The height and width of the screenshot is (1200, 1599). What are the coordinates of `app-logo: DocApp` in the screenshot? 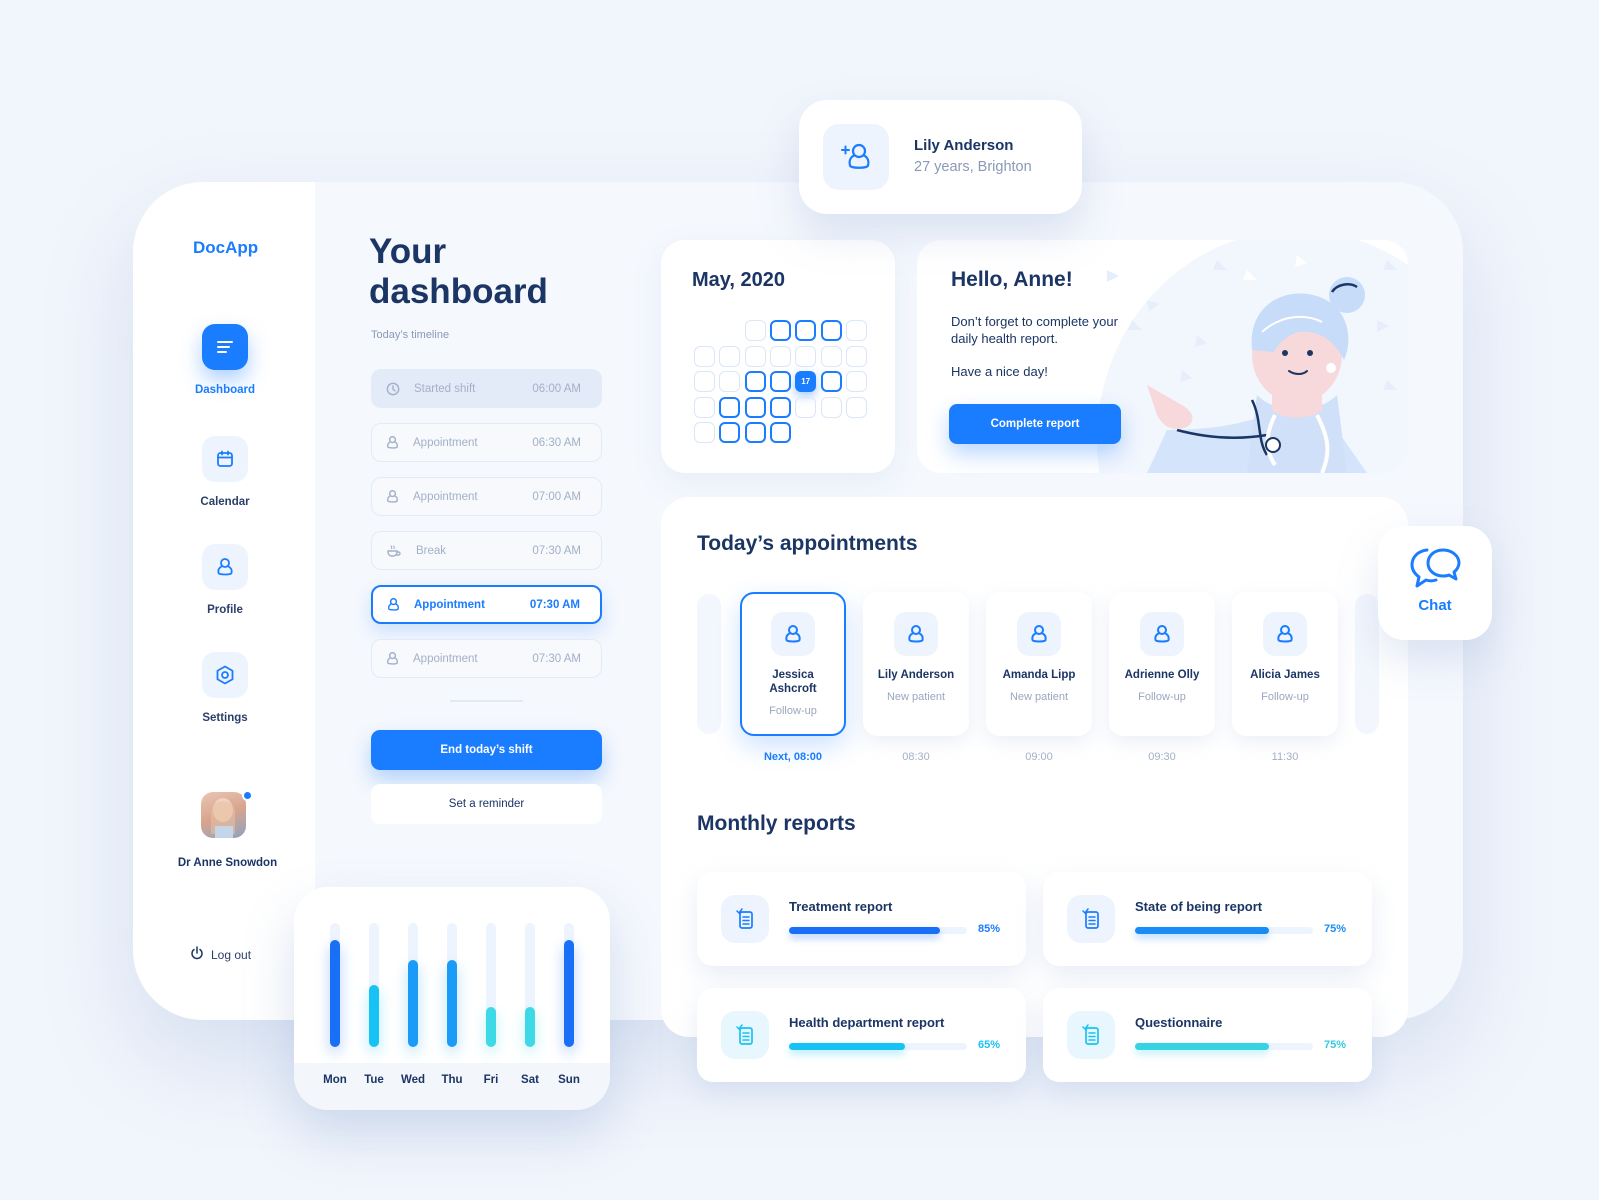 It's located at (226, 247).